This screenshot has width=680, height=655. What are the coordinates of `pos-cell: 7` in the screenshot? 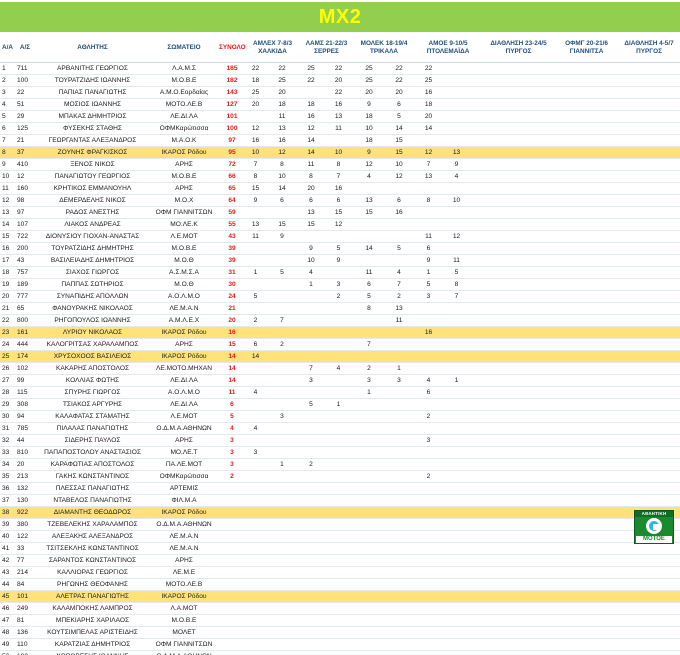 It's located at (7, 140).